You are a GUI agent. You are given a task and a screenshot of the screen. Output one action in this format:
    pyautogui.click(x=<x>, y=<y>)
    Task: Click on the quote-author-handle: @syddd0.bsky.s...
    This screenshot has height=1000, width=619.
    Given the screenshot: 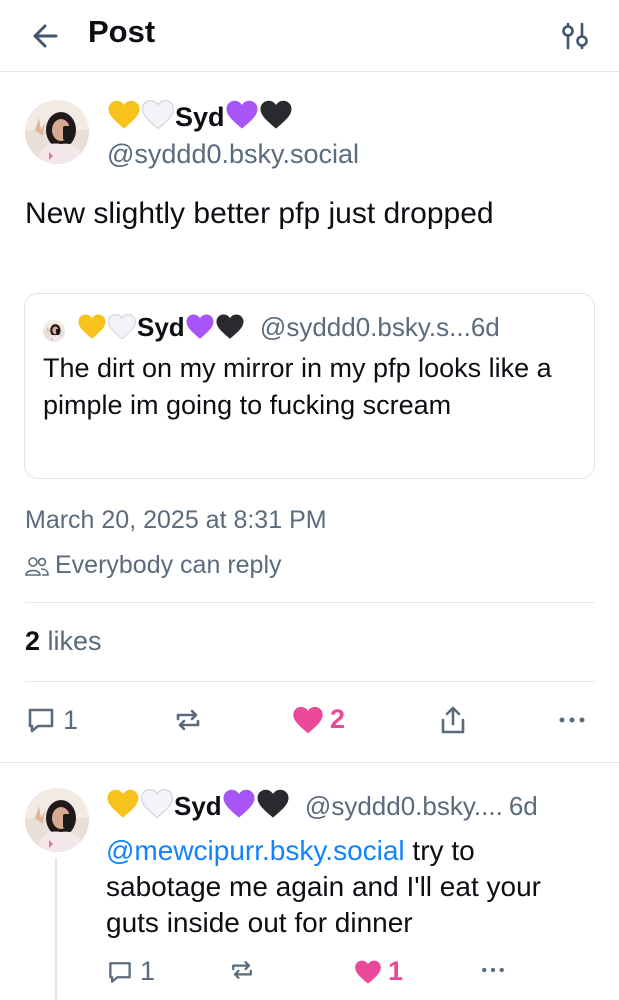 What is the action you would take?
    pyautogui.click(x=365, y=327)
    